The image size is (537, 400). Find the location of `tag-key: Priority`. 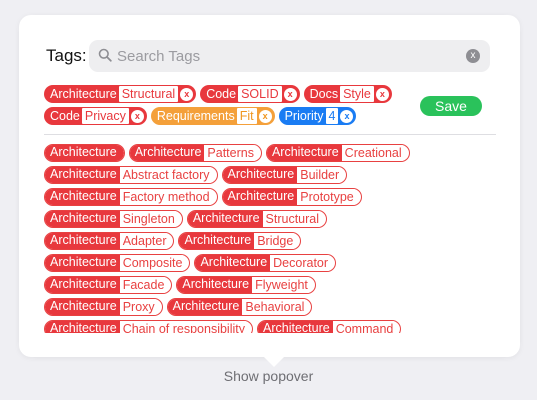

tag-key: Priority is located at coordinates (304, 116).